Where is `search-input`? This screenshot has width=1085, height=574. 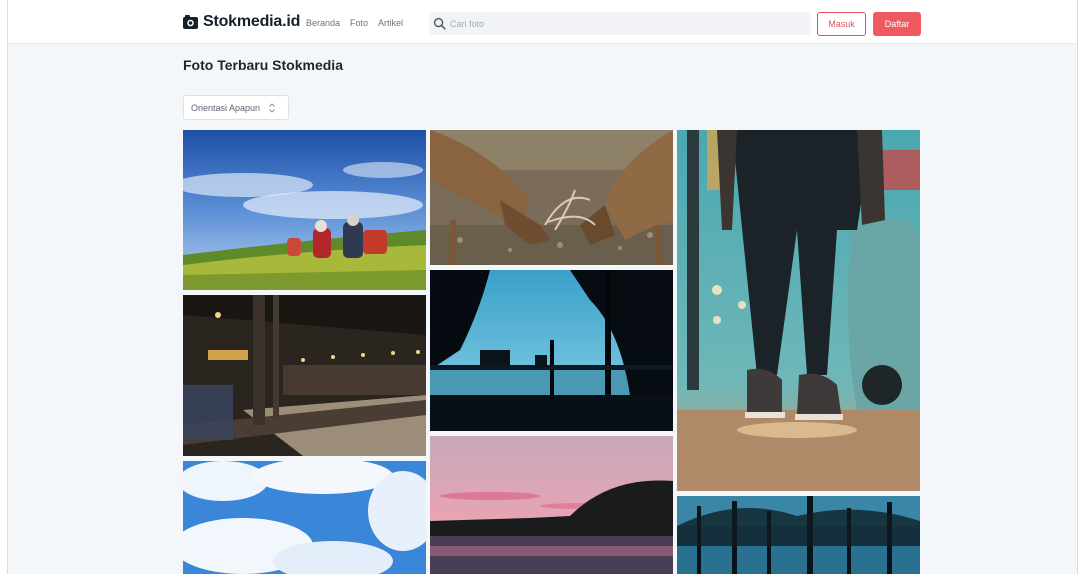
search-input is located at coordinates (620, 23).